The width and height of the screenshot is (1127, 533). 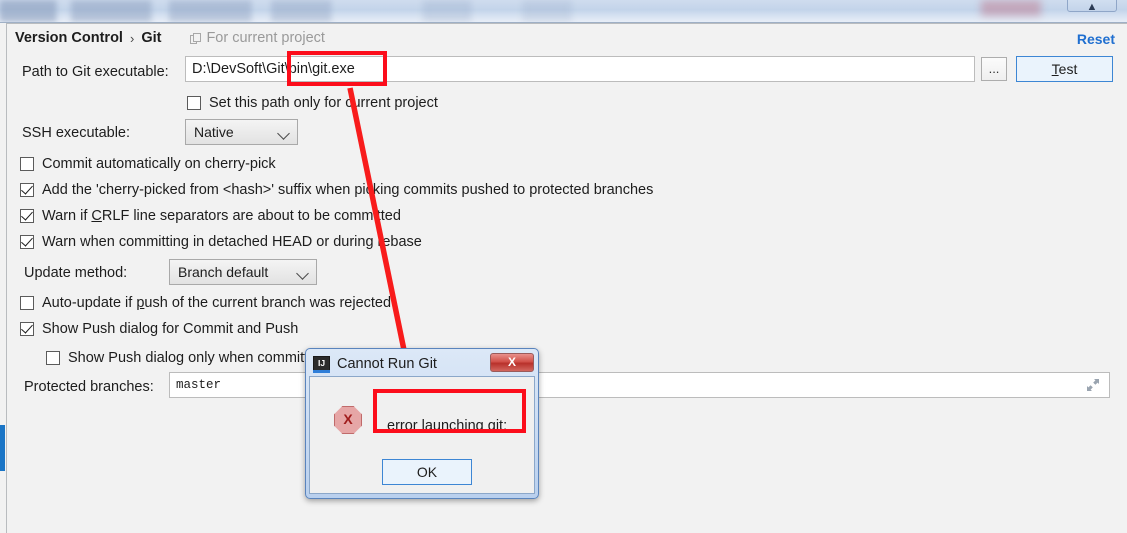 I want to click on protected-branches-label: Protected branches:, so click(x=89, y=387).